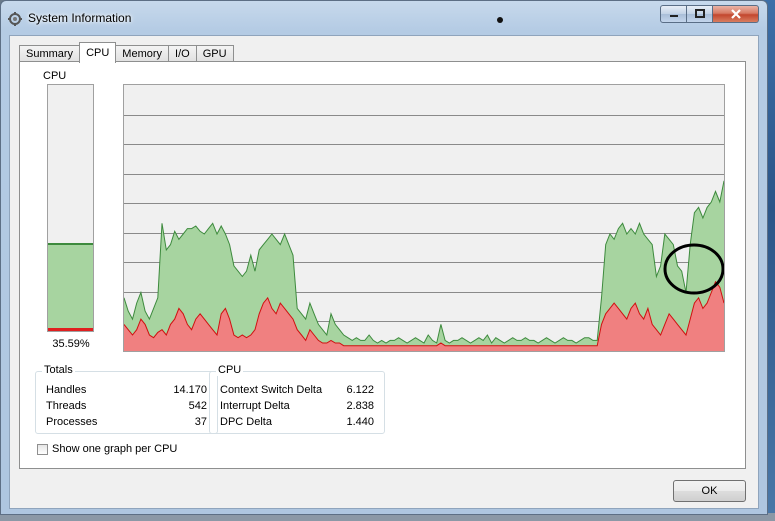  What do you see at coordinates (70, 208) in the screenshot?
I see `cpu-usage-meter` at bounding box center [70, 208].